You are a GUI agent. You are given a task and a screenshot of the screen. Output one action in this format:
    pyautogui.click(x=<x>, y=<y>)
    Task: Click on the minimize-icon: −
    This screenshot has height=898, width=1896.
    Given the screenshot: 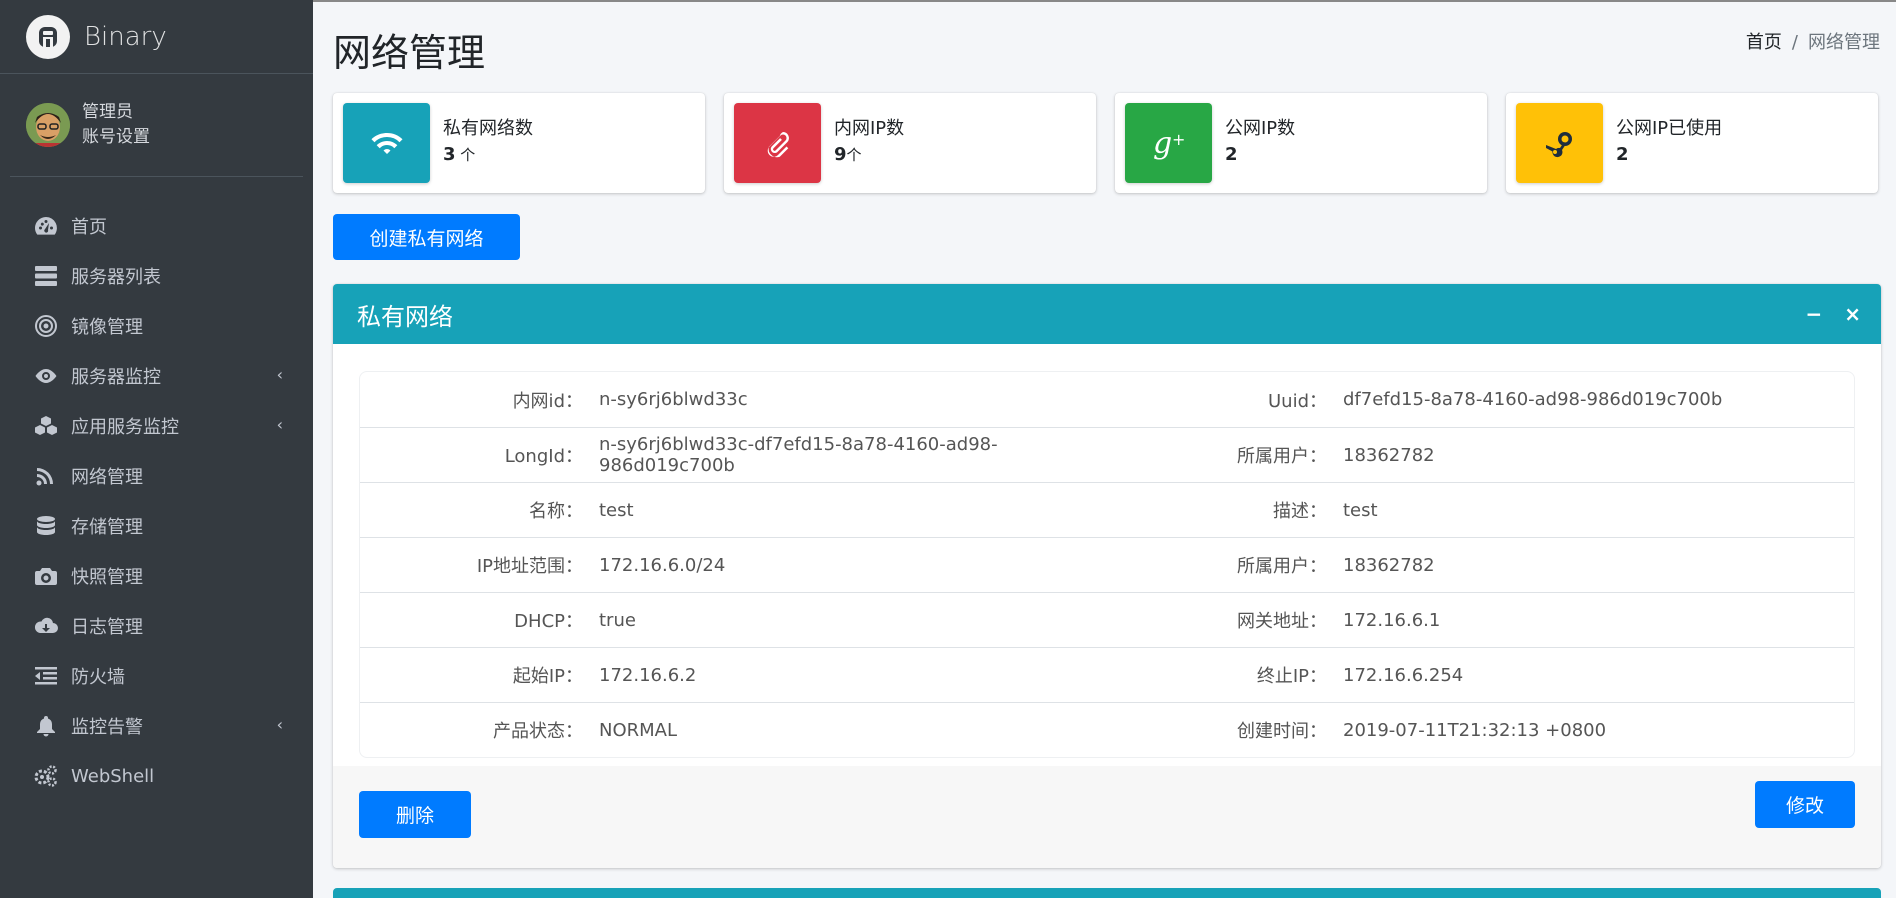 What is the action you would take?
    pyautogui.click(x=1813, y=314)
    